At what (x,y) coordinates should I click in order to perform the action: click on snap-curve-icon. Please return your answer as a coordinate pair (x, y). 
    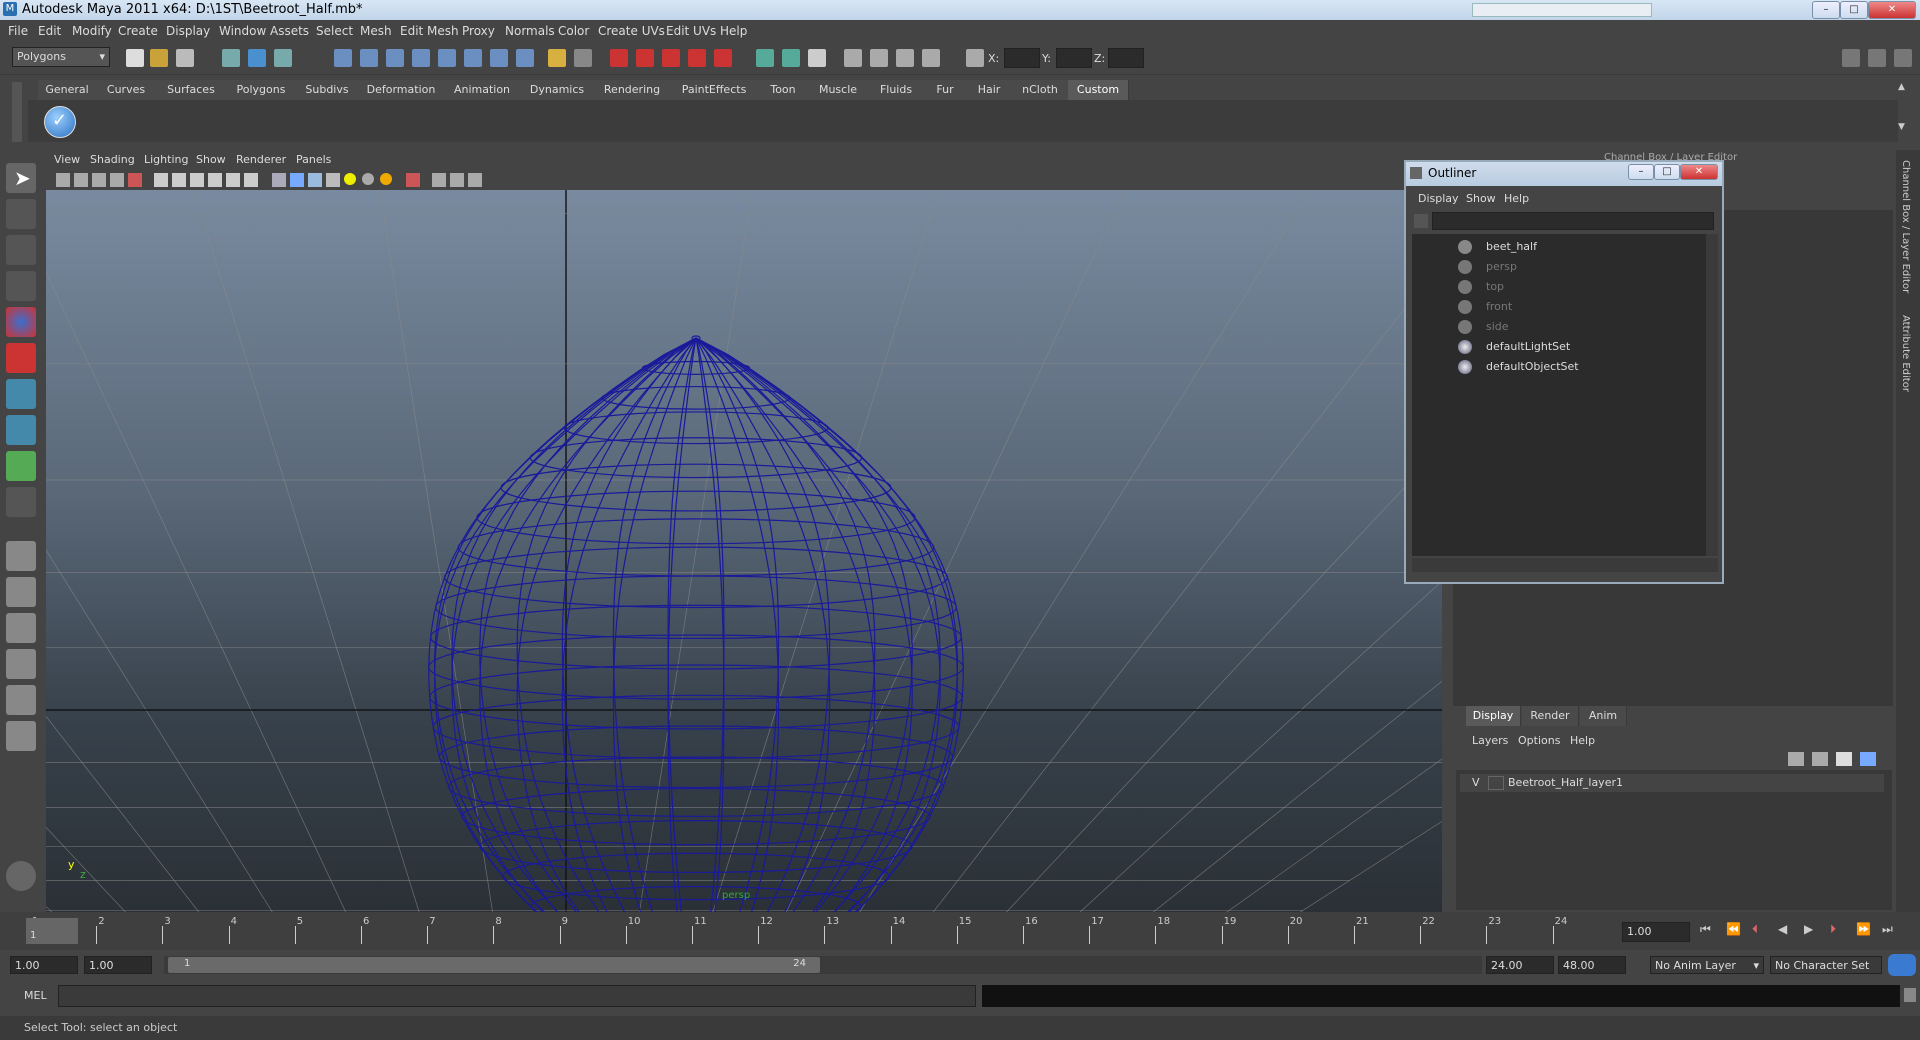
    Looking at the image, I should click on (369, 58).